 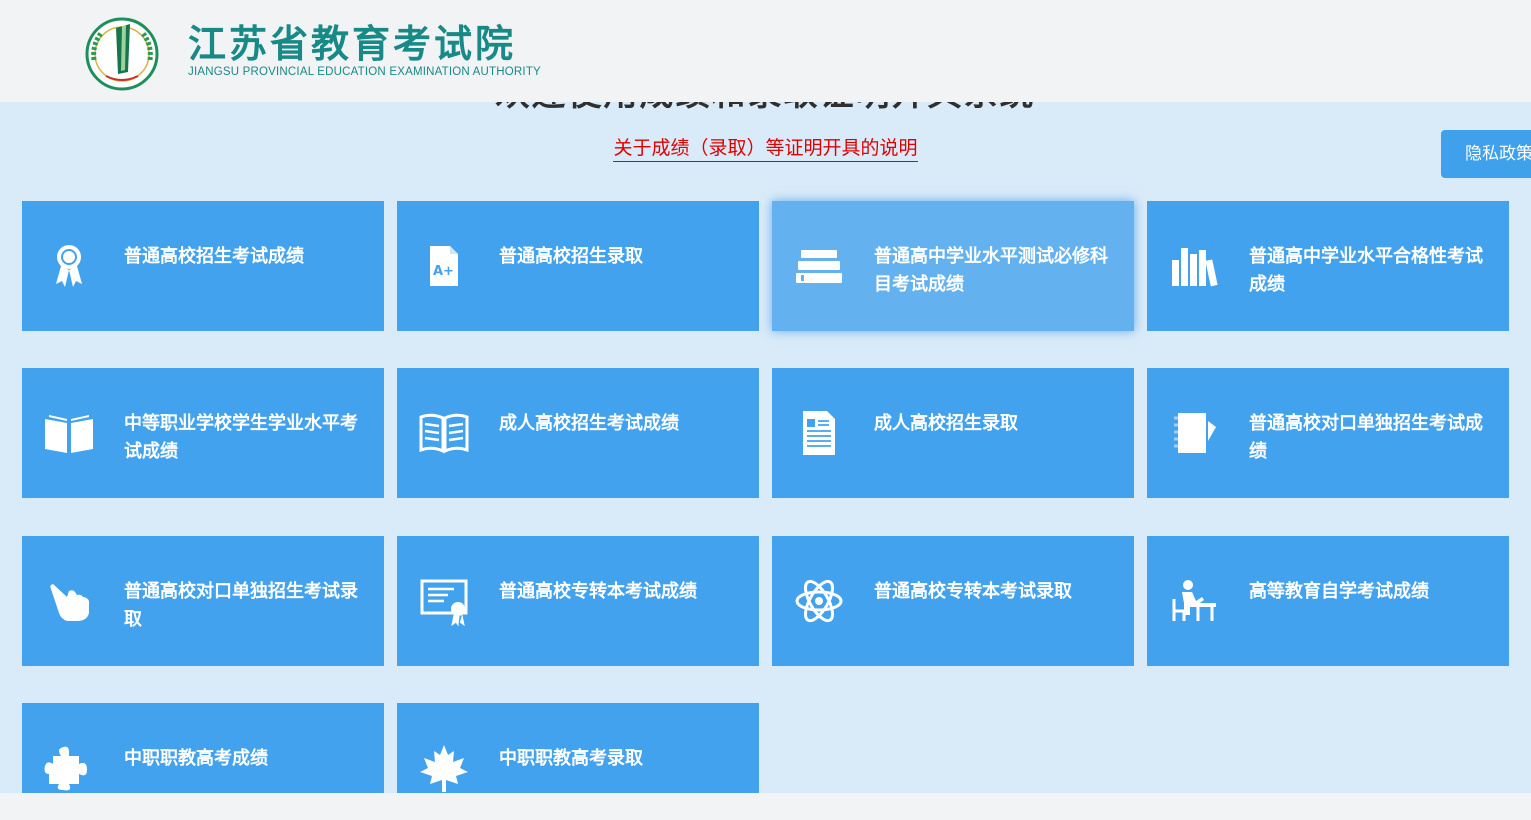 I want to click on tile-transfer-admission: 普通高校专转本考试录取, so click(x=953, y=601).